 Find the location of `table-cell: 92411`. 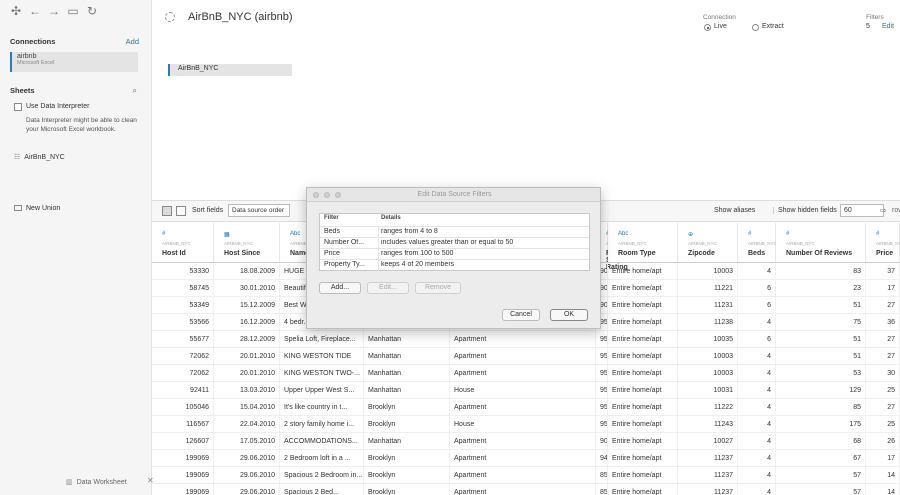

table-cell: 92411 is located at coordinates (183, 390).